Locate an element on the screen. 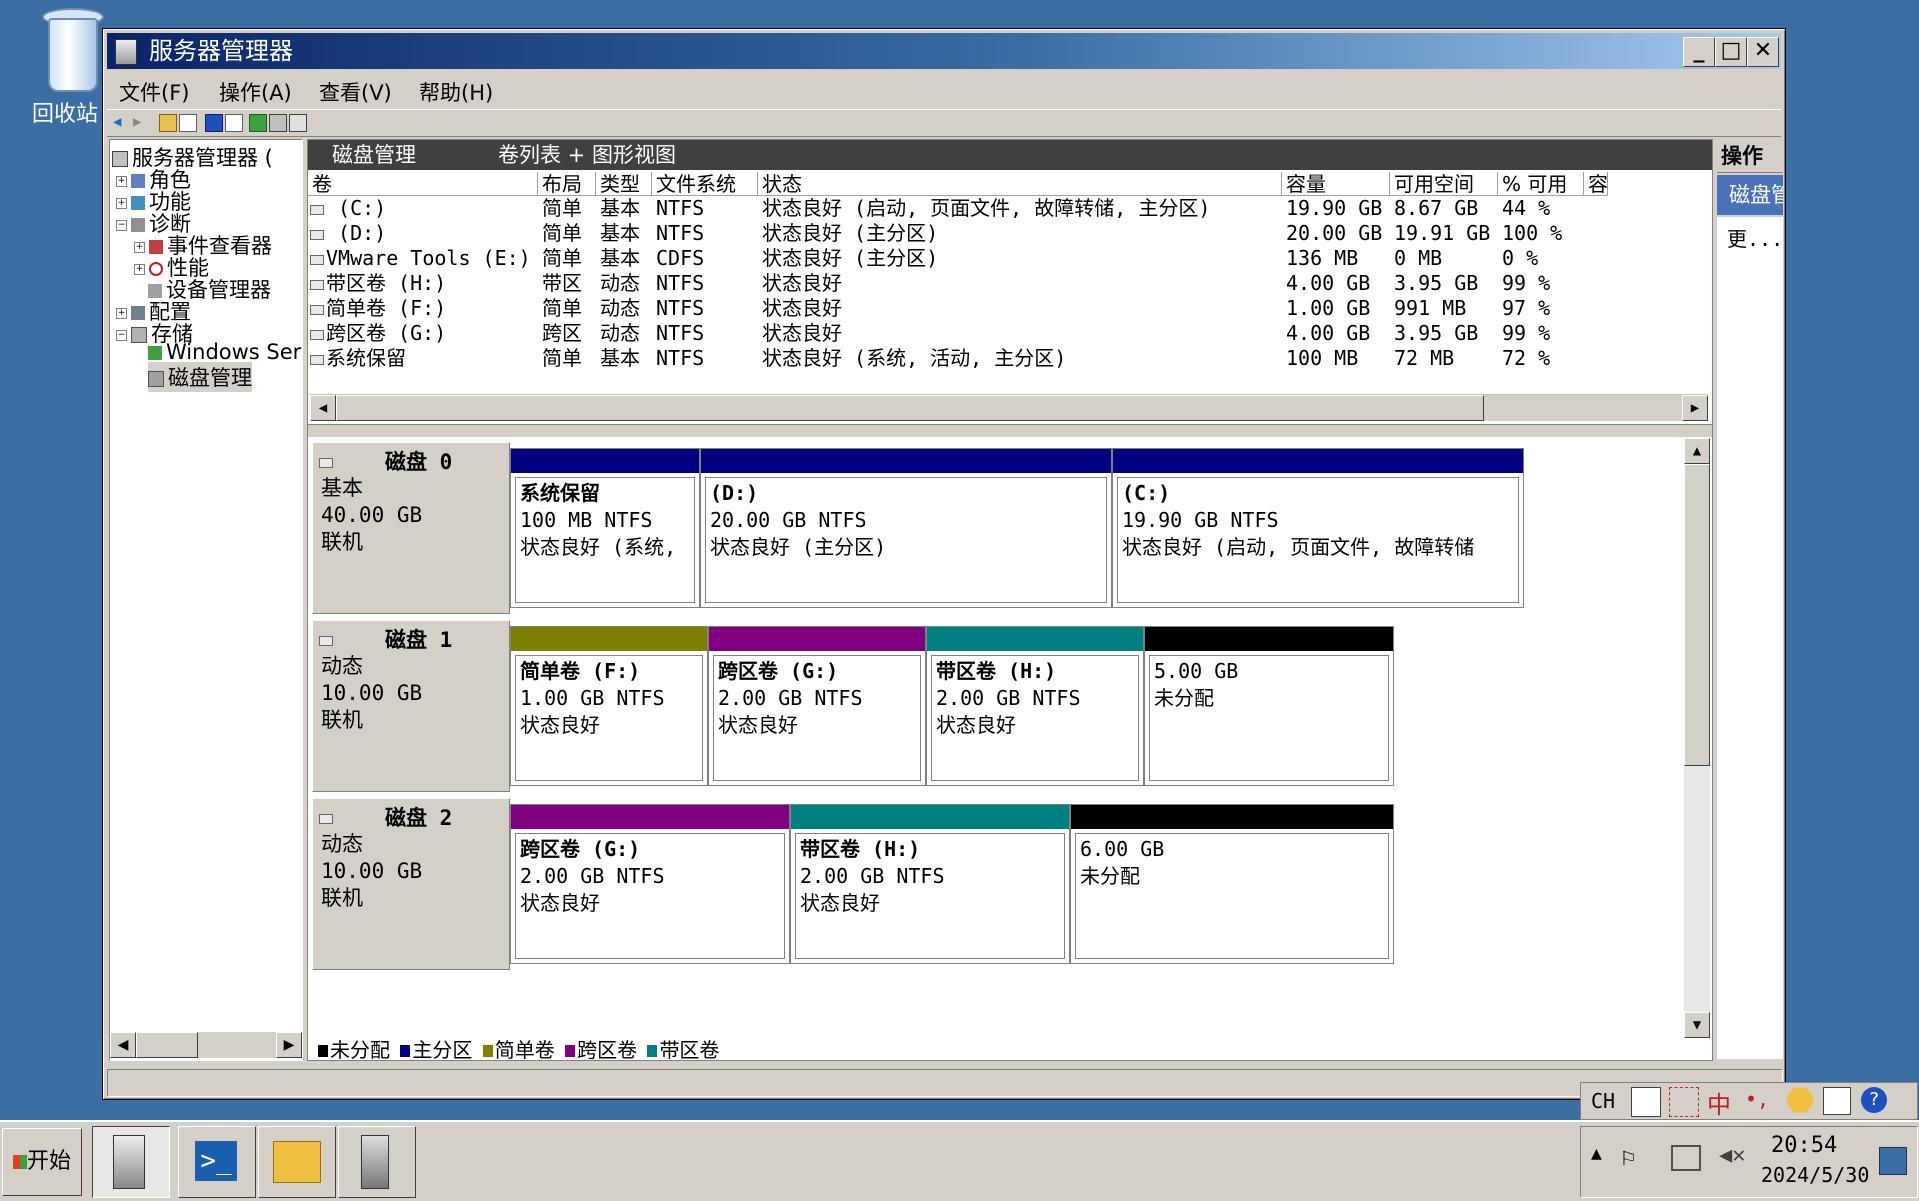  rescan-disks-icon is located at coordinates (278, 123).